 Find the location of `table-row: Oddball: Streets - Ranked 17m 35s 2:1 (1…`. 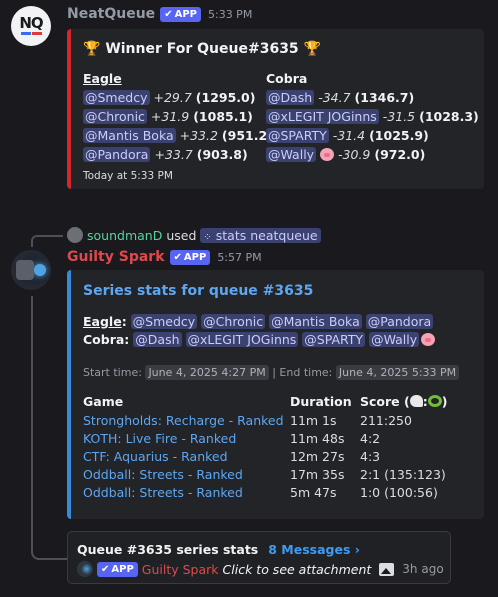

table-row: Oddball: Streets - Ranked 17m 35s 2:1 (1… is located at coordinates (283, 474).